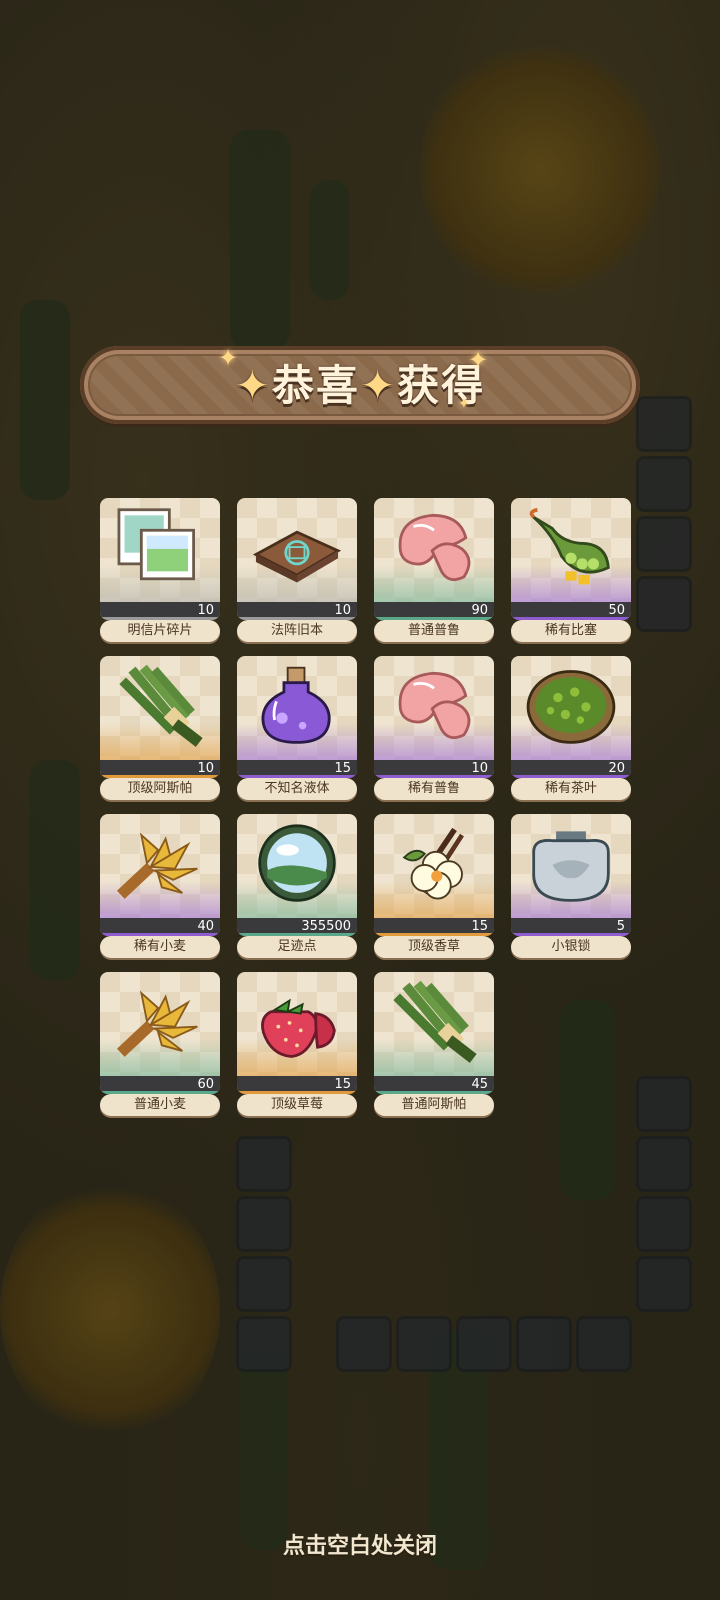  Describe the element at coordinates (160, 947) in the screenshot. I see `item-name: 稀有小麦` at that location.